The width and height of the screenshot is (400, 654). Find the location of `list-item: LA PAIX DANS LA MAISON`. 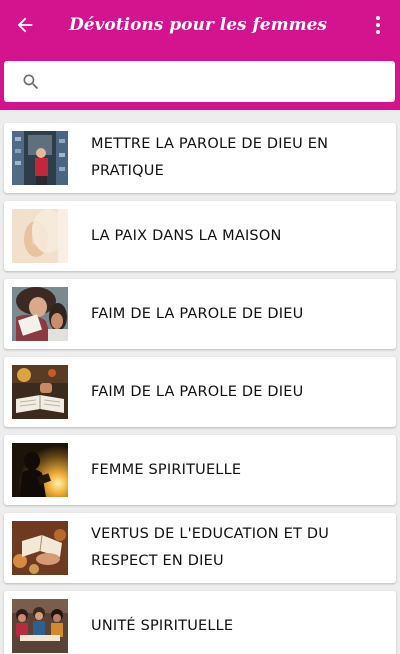

list-item: LA PAIX DANS LA MAISON is located at coordinates (200, 236).